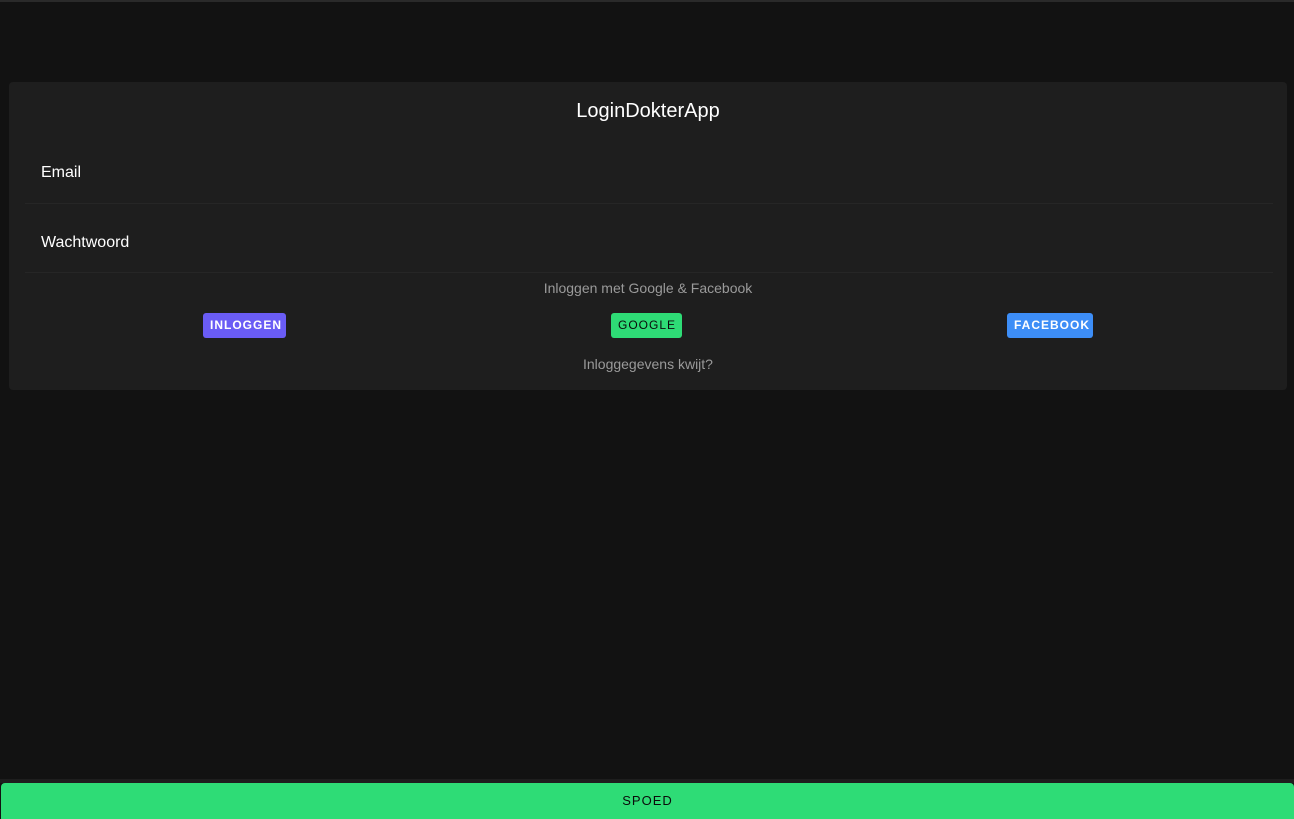  Describe the element at coordinates (647, 1) in the screenshot. I see `top-border` at that location.